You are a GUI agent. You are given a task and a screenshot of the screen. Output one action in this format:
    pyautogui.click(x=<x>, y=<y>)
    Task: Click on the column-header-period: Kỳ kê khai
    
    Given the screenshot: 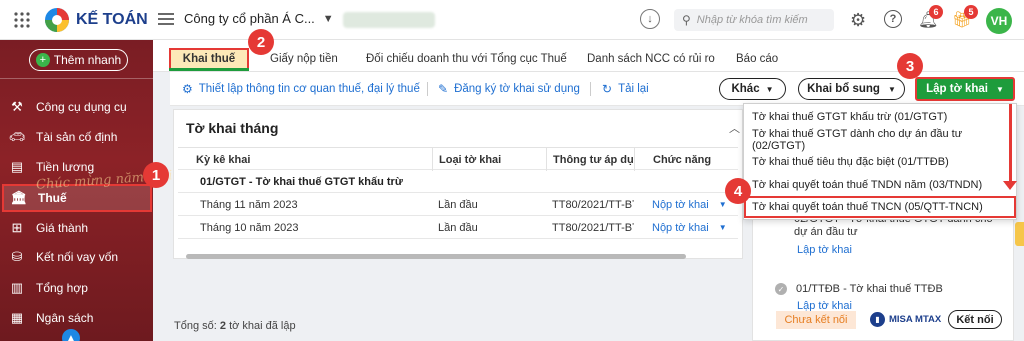 What is the action you would take?
    pyautogui.click(x=223, y=159)
    